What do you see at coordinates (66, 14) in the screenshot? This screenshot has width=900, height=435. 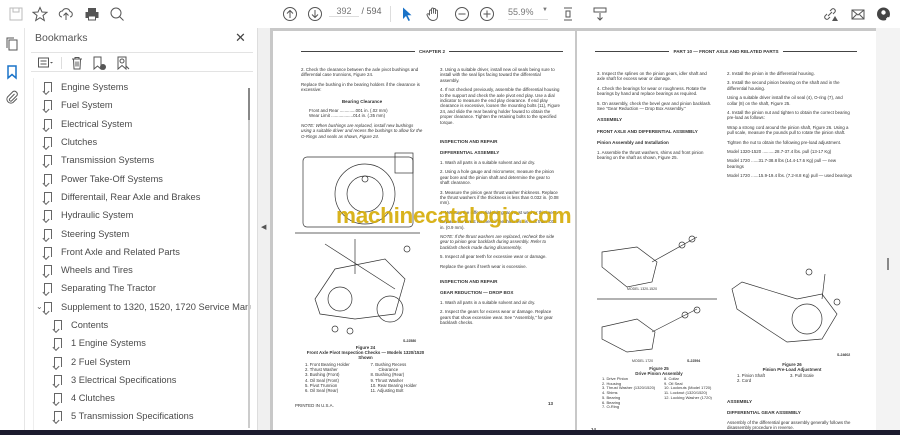 I see `cloud-upload-icon` at bounding box center [66, 14].